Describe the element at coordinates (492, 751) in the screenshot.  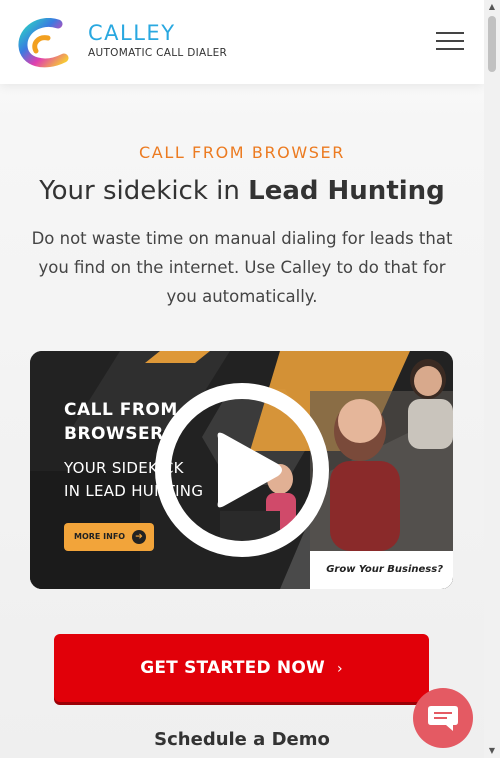
I see `scroll-down-arrow-icon: ▼` at that location.